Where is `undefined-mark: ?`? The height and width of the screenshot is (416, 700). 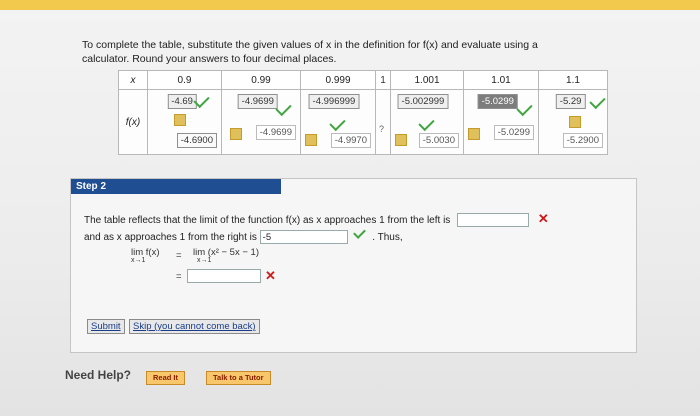
undefined-mark: ? is located at coordinates (382, 129).